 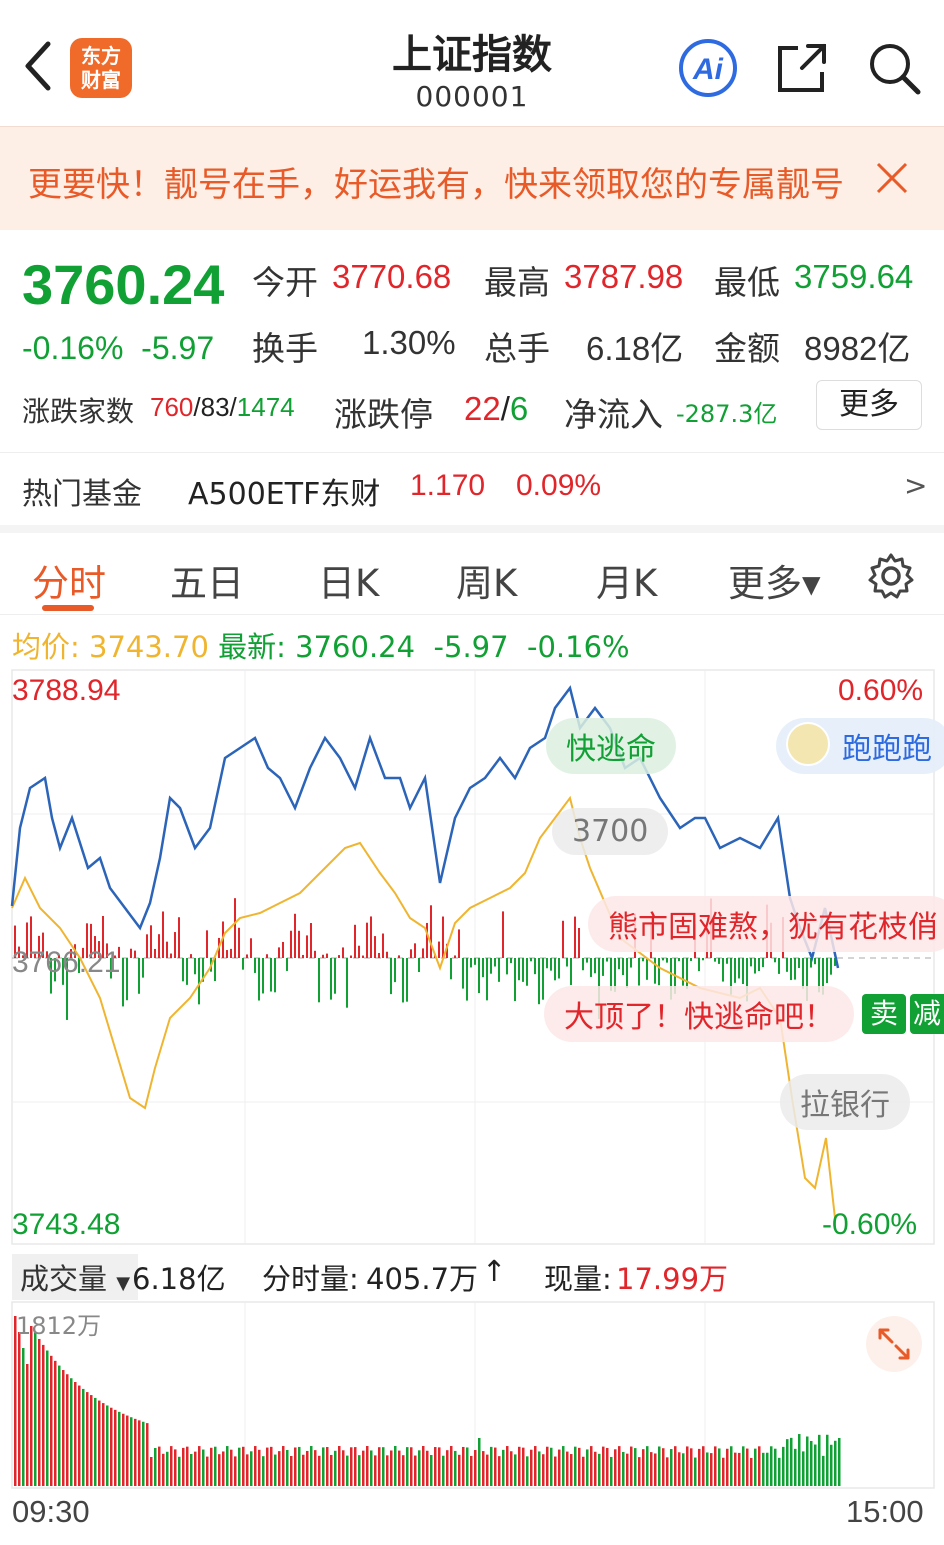 I want to click on sell-button: 卖, so click(x=884, y=1014).